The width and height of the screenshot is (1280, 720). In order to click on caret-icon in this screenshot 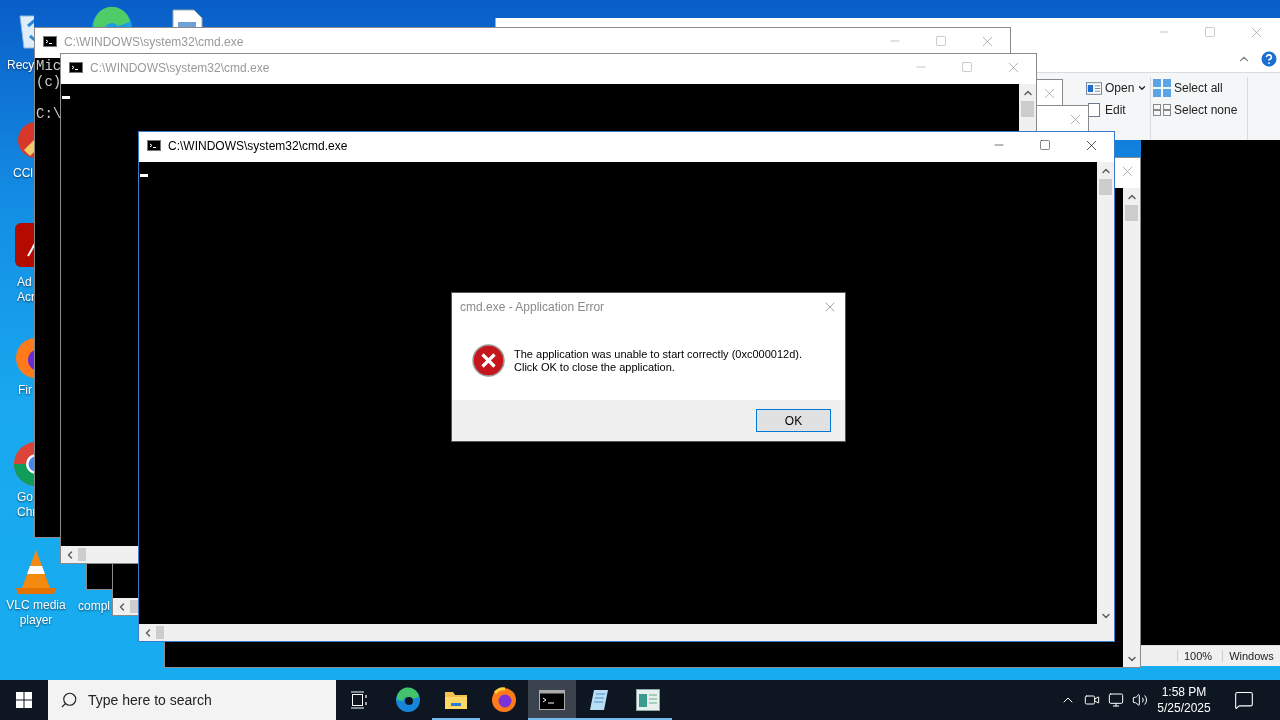, I will do `click(1142, 88)`.